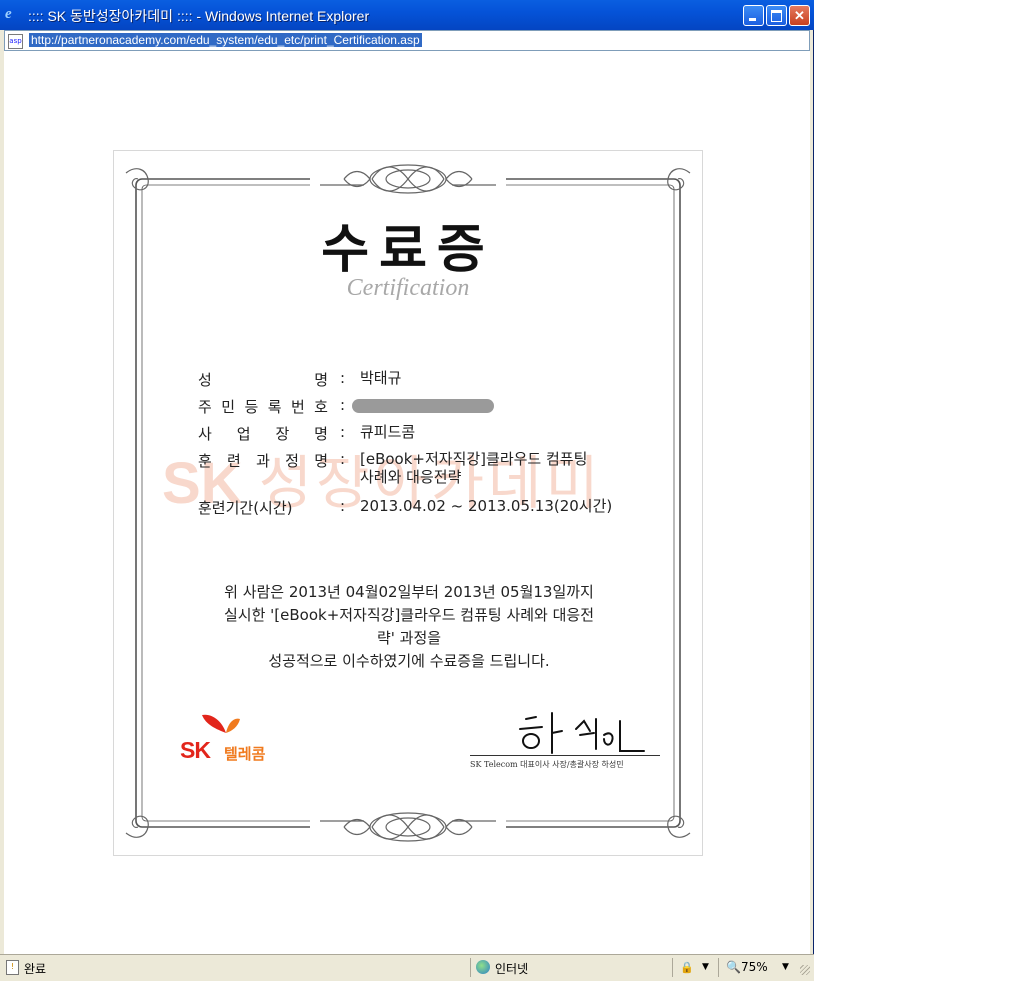 This screenshot has width=1036, height=981. What do you see at coordinates (486, 506) in the screenshot?
I see `field-value: 2013.04.02 ~ 2013.05.13(20시간)` at bounding box center [486, 506].